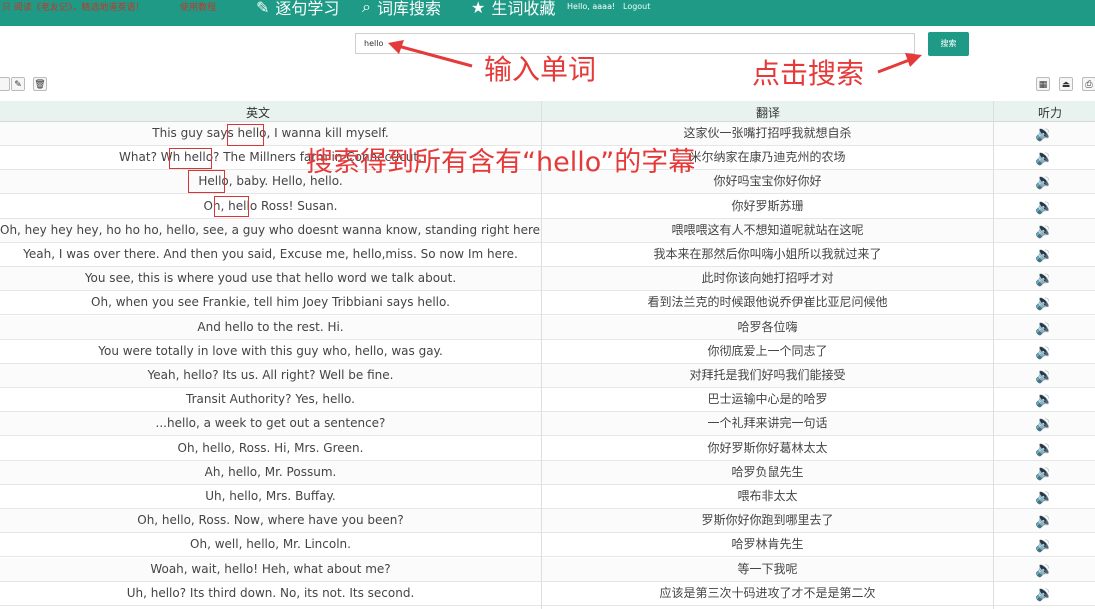 Image resolution: width=1095 pixels, height=609 pixels. I want to click on arrow-to-button, so click(895, 65).